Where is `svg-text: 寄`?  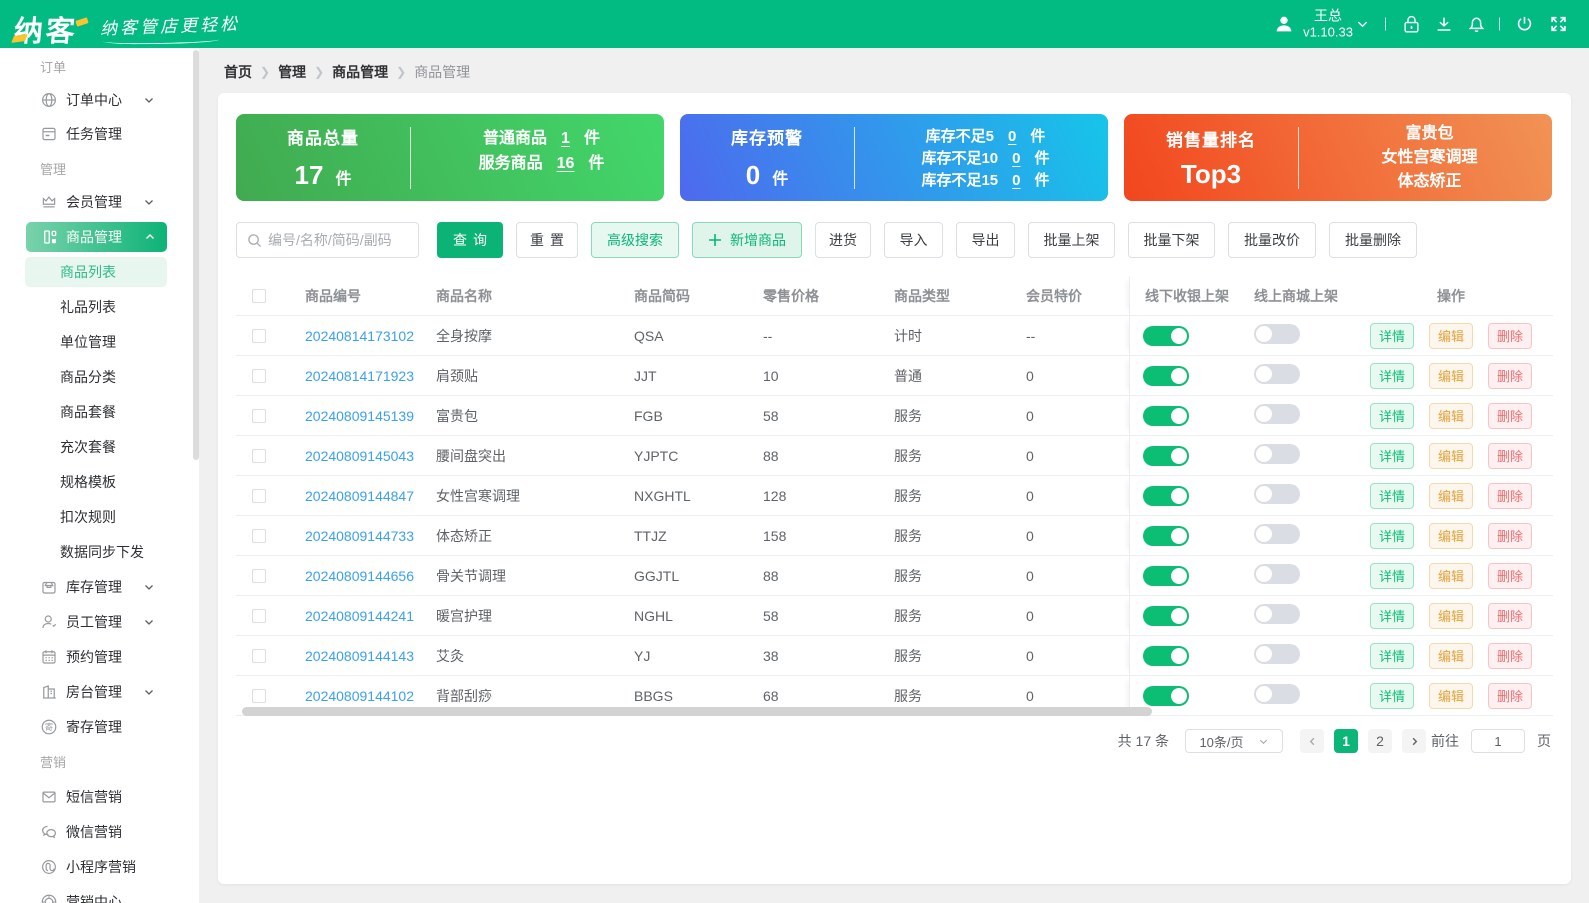
svg-text: 寄 is located at coordinates (49, 727).